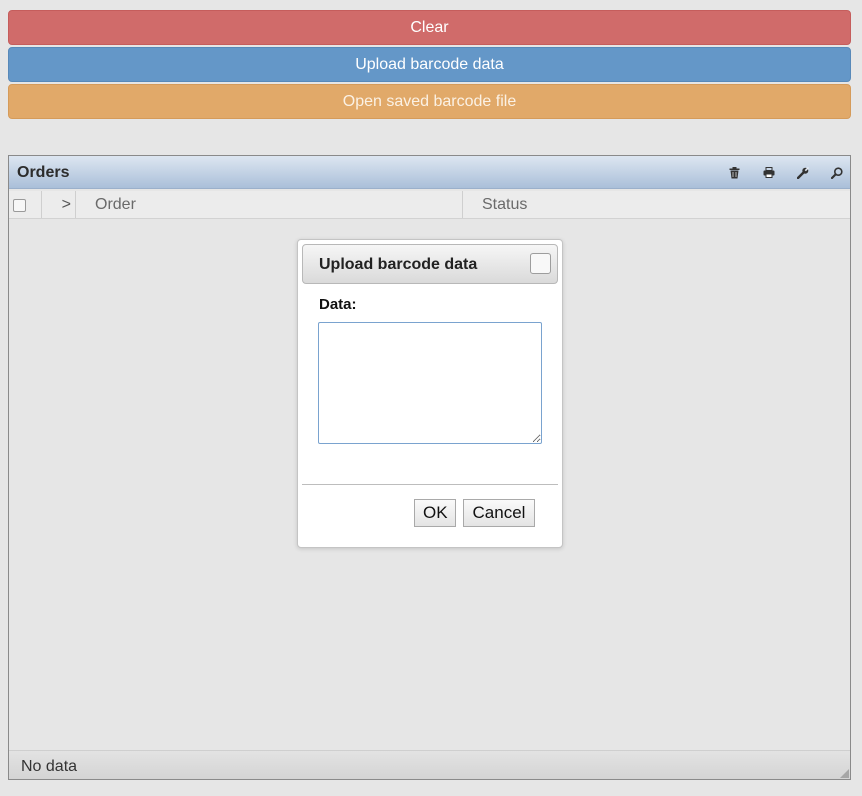 The height and width of the screenshot is (796, 862). I want to click on data-textarea, so click(430, 383).